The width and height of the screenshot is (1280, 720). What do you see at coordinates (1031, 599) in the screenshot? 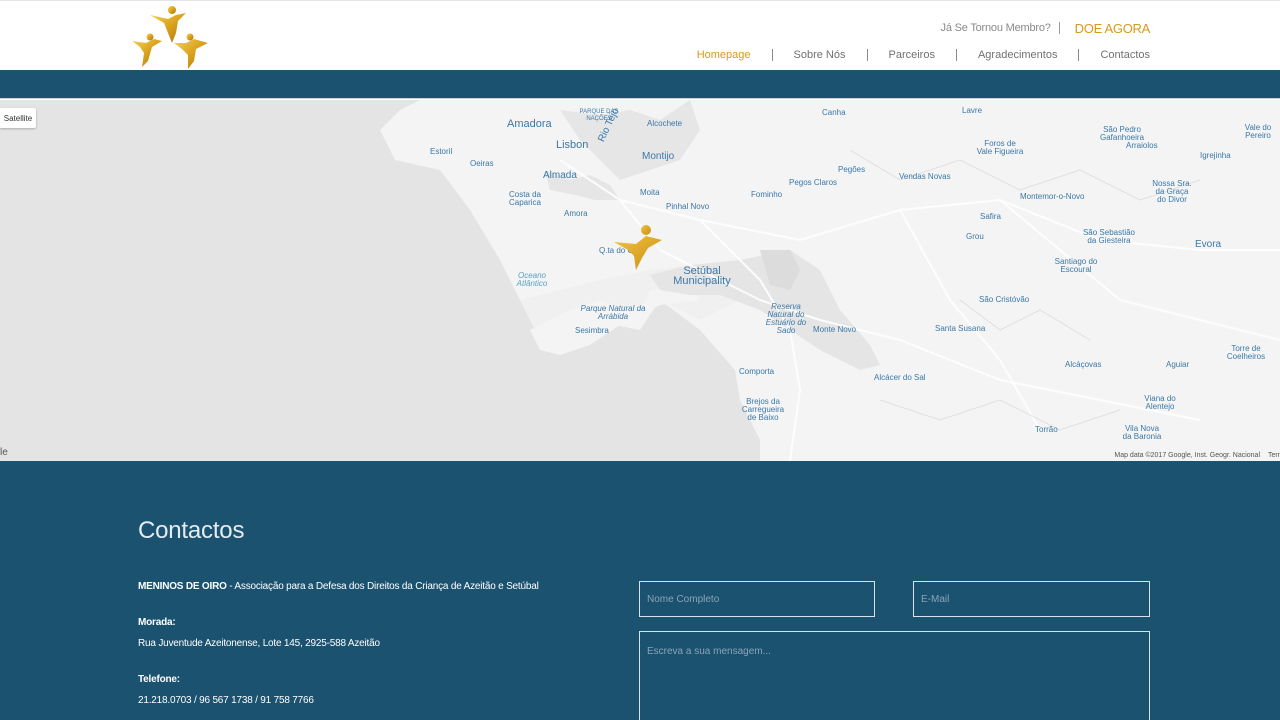
I see `email-input` at bounding box center [1031, 599].